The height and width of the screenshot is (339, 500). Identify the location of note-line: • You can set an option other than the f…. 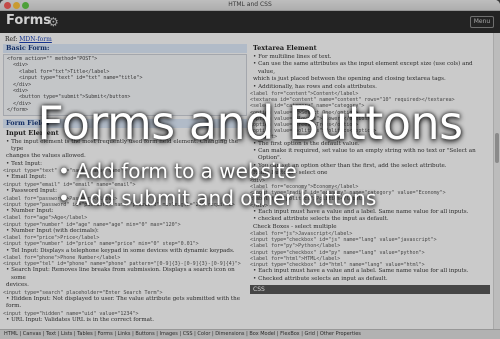
(350, 165).